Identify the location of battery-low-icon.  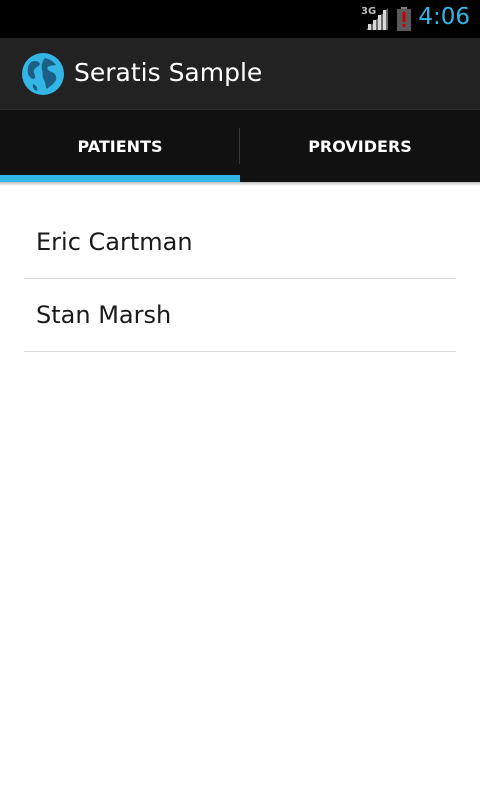
(404, 19).